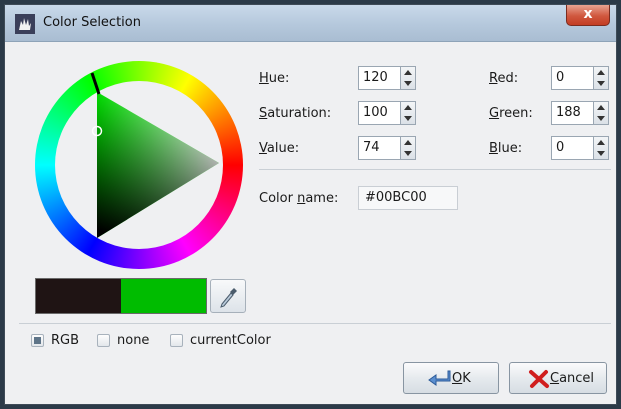  Describe the element at coordinates (387, 148) in the screenshot. I see `value-spinner: 74` at that location.